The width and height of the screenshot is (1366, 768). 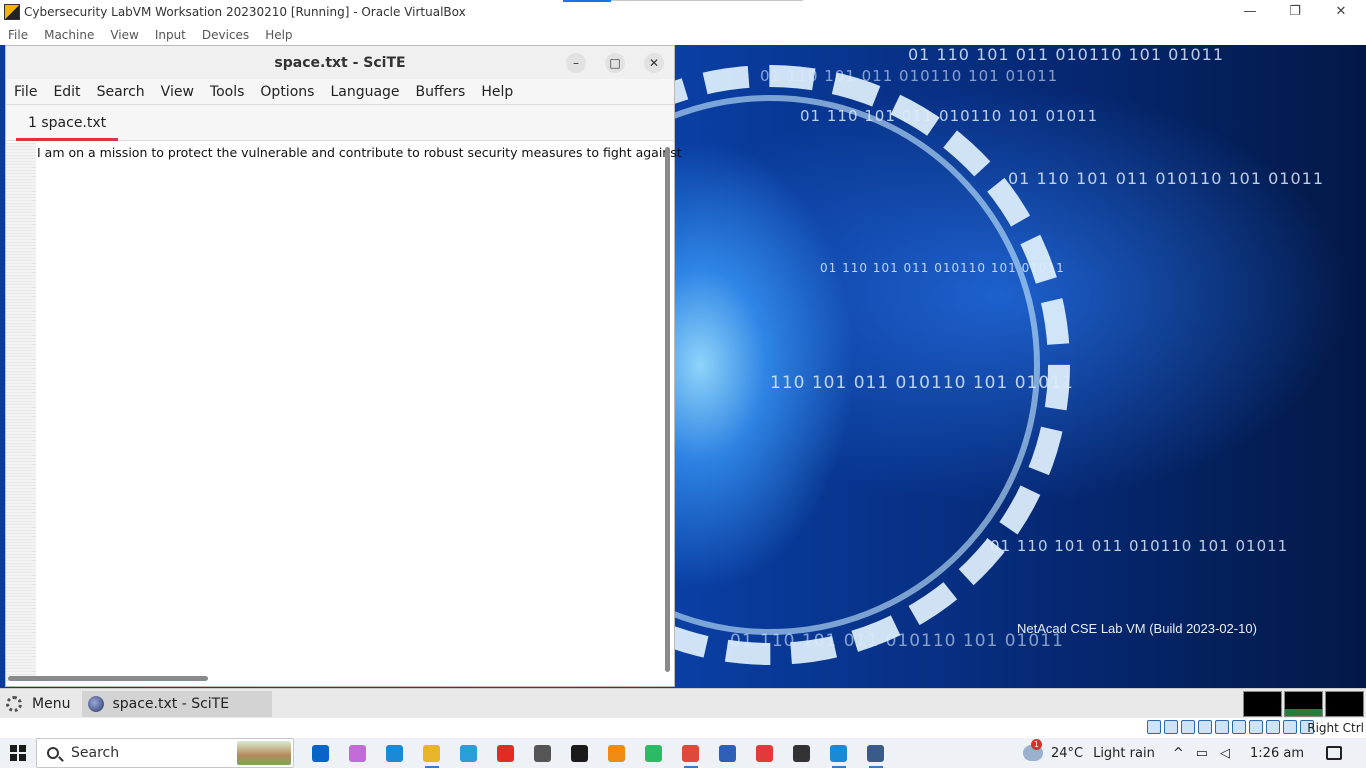 What do you see at coordinates (1225, 753) in the screenshot?
I see `speaker-icon: ◁` at bounding box center [1225, 753].